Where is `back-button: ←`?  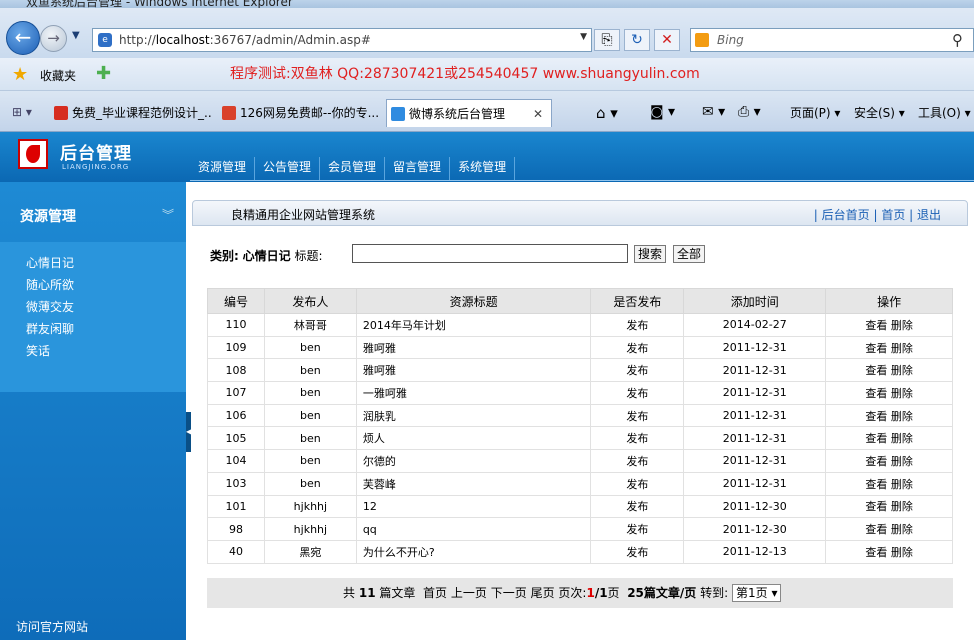
back-button: ← is located at coordinates (23, 38).